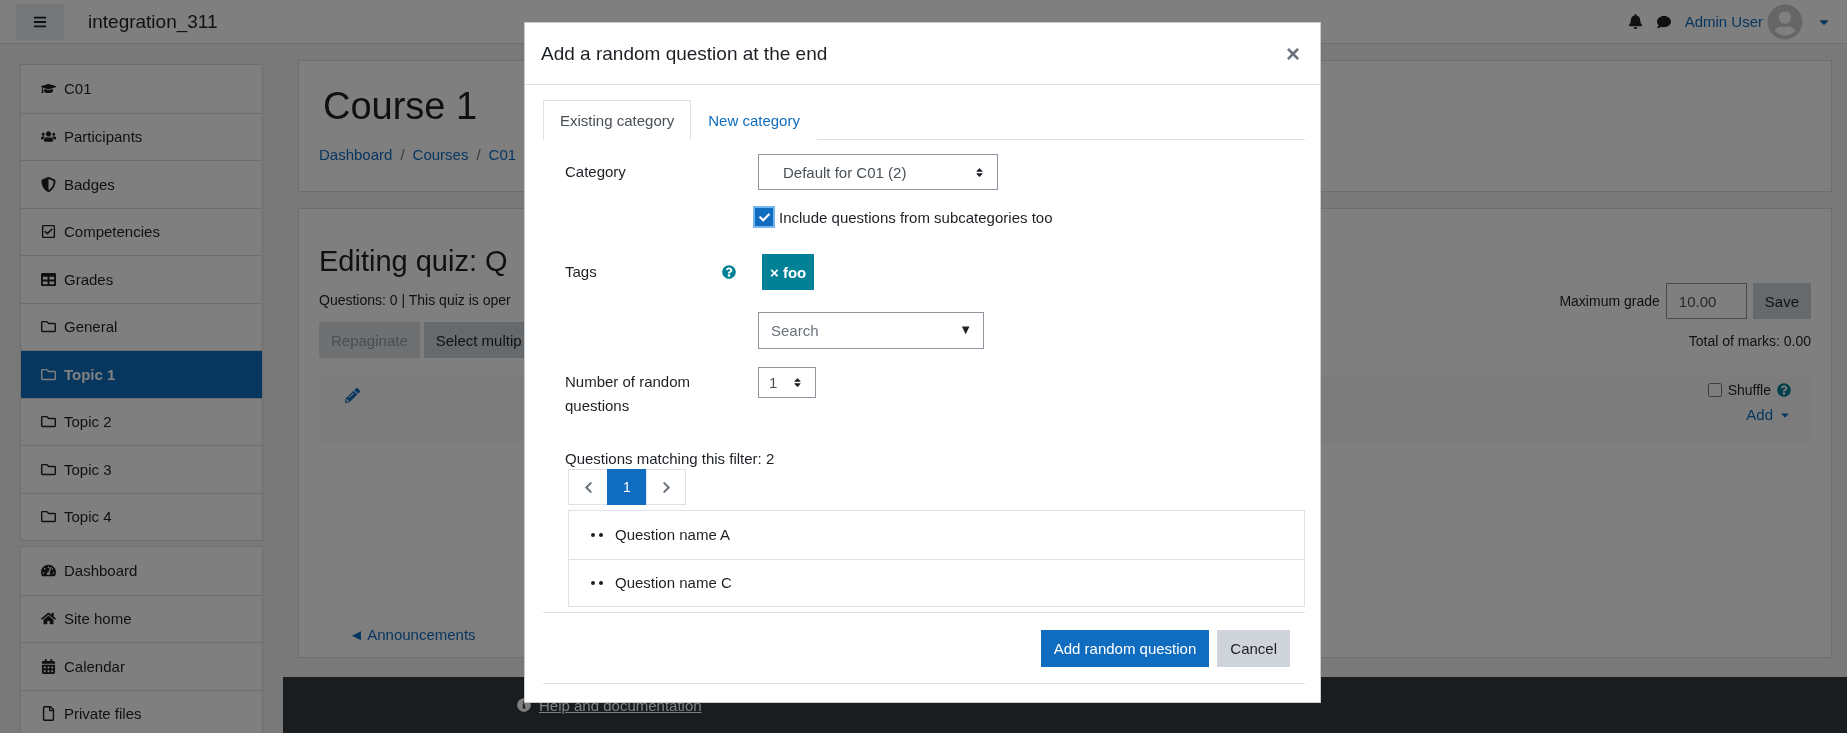 This screenshot has width=1847, height=733. Describe the element at coordinates (352, 395) in the screenshot. I see `pencil-icon` at that location.